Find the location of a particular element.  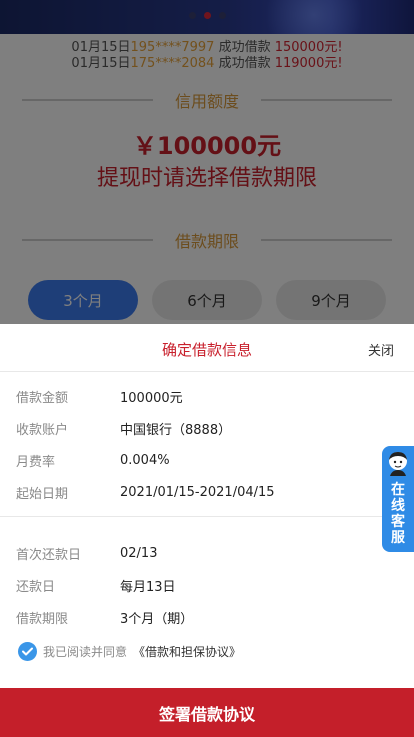

info-row-dates: 起始日期 2021/01/15-2021/04/15 is located at coordinates (207, 492).